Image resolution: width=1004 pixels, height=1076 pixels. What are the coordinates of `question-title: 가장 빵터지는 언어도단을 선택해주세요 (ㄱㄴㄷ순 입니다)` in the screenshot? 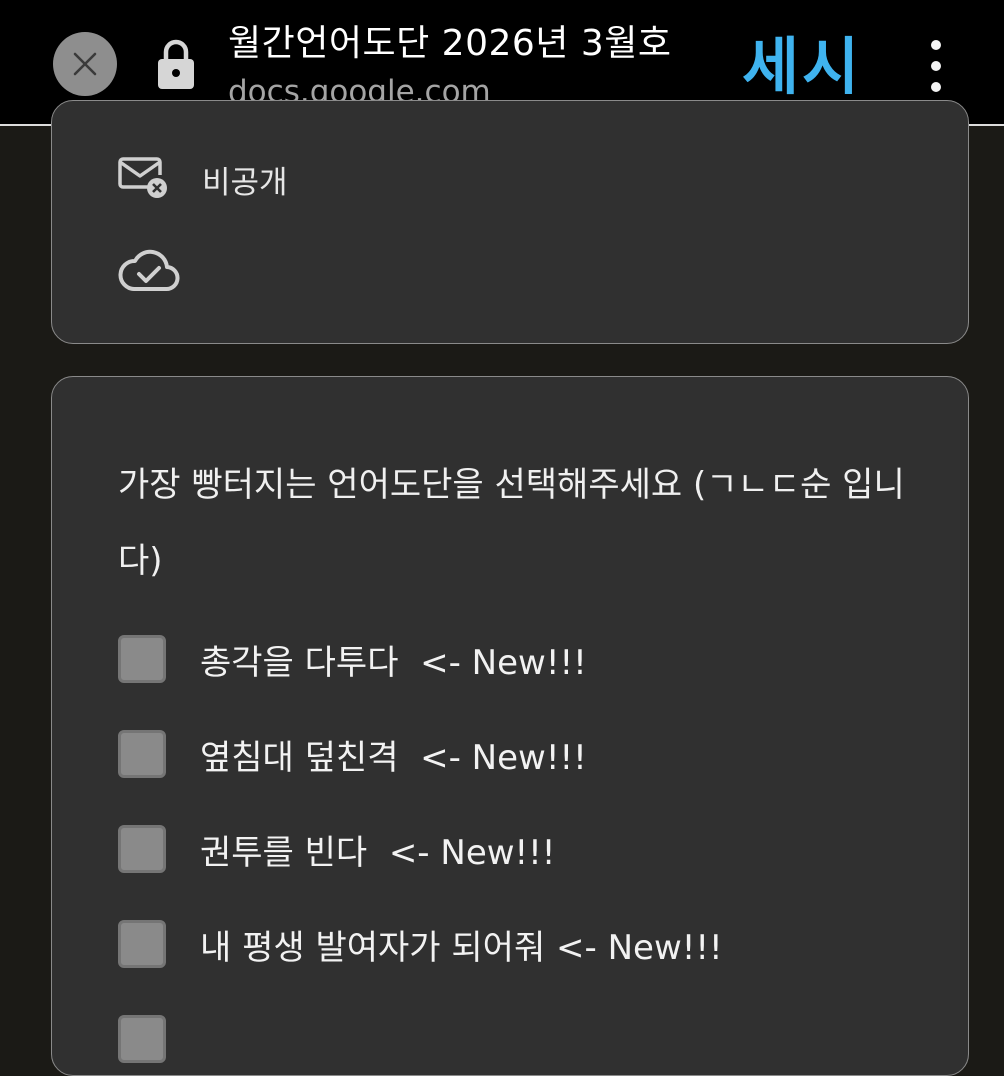 It's located at (511, 523).